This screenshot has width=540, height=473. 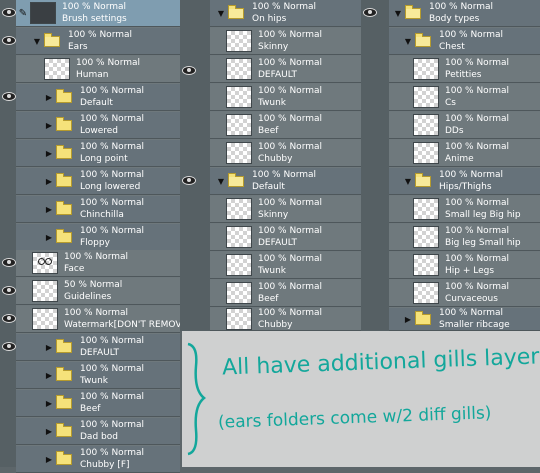 What do you see at coordinates (98, 263) in the screenshot?
I see `layer-face: 100 % Normal Face` at bounding box center [98, 263].